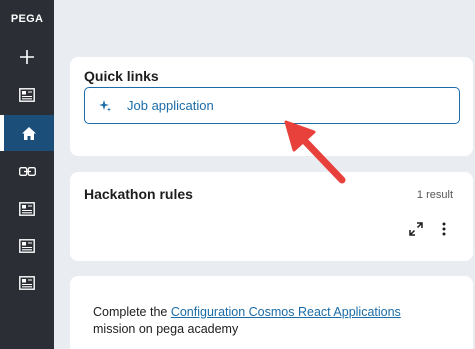  I want to click on hackathon-rules-title: Hackathon rules, so click(138, 194).